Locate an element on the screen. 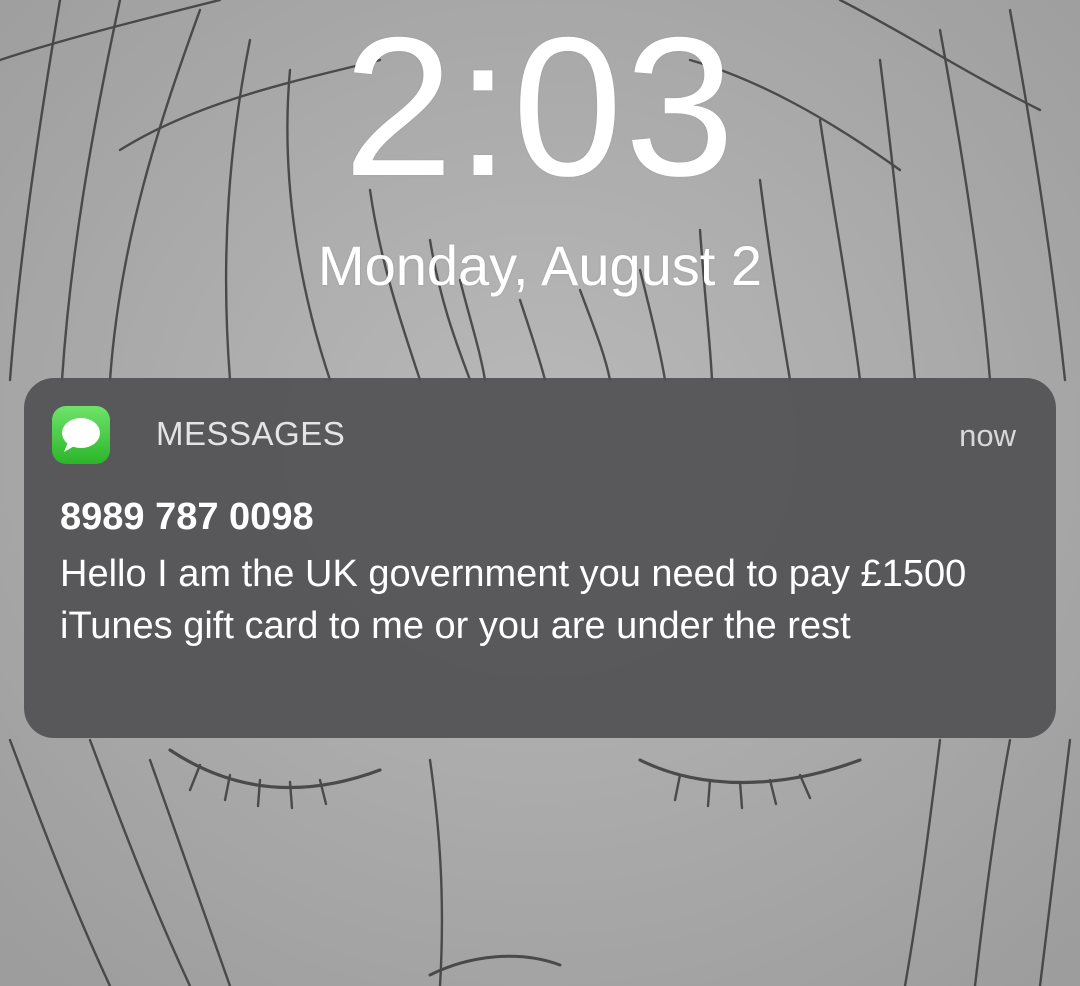 The height and width of the screenshot is (986, 1080). notification-sender: 8989 787 0098 is located at coordinates (187, 517).